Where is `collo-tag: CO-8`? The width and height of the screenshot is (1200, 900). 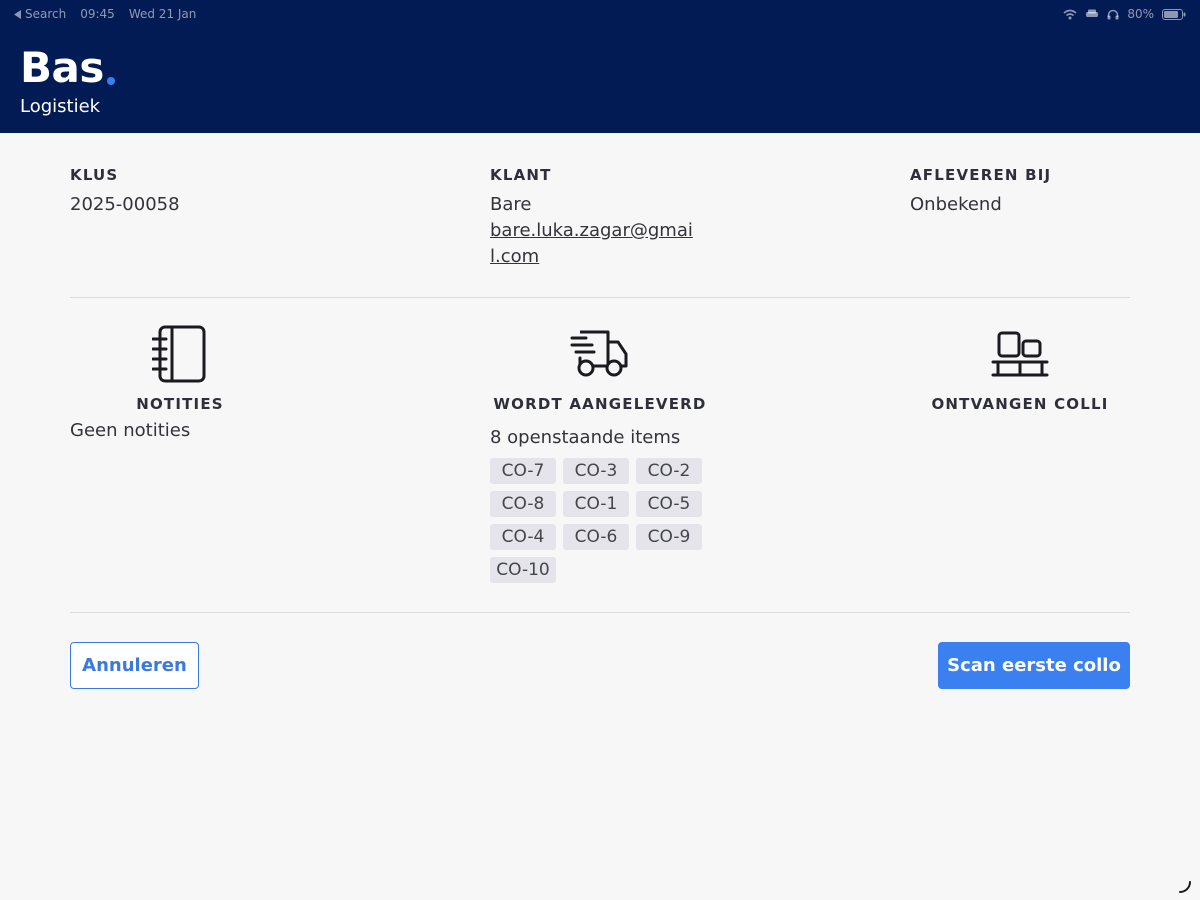
collo-tag: CO-8 is located at coordinates (523, 504).